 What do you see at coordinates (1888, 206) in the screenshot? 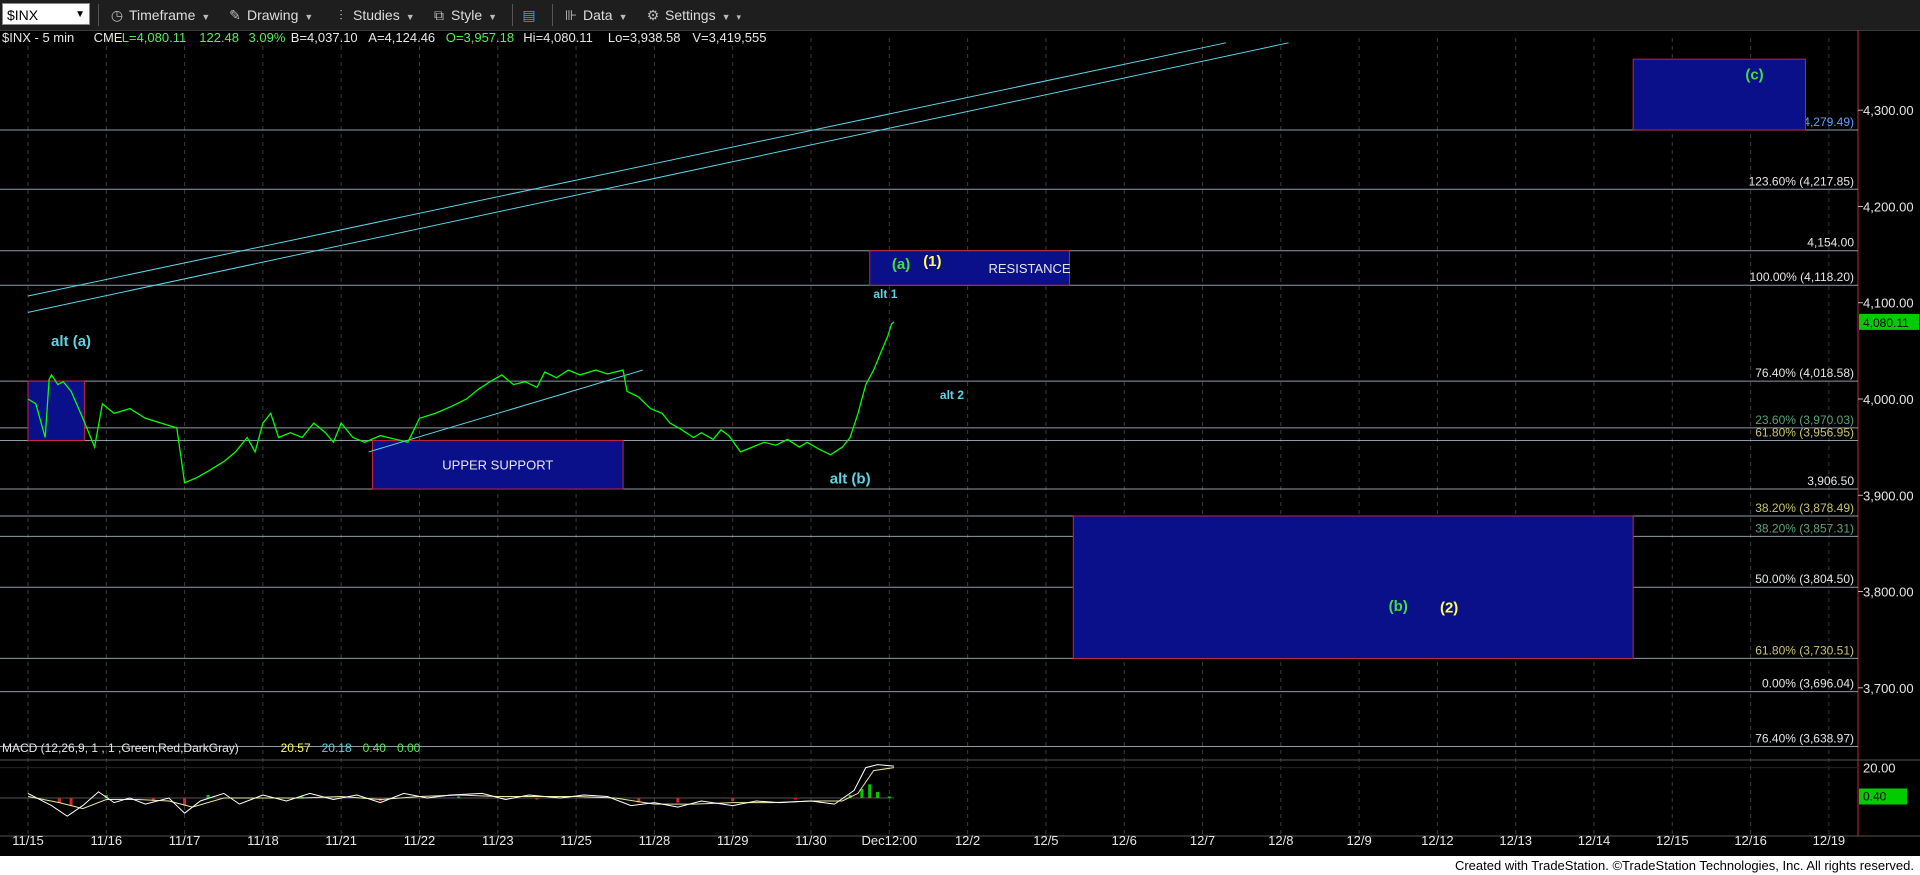
I see `y-tick-label: 4,200.00` at bounding box center [1888, 206].